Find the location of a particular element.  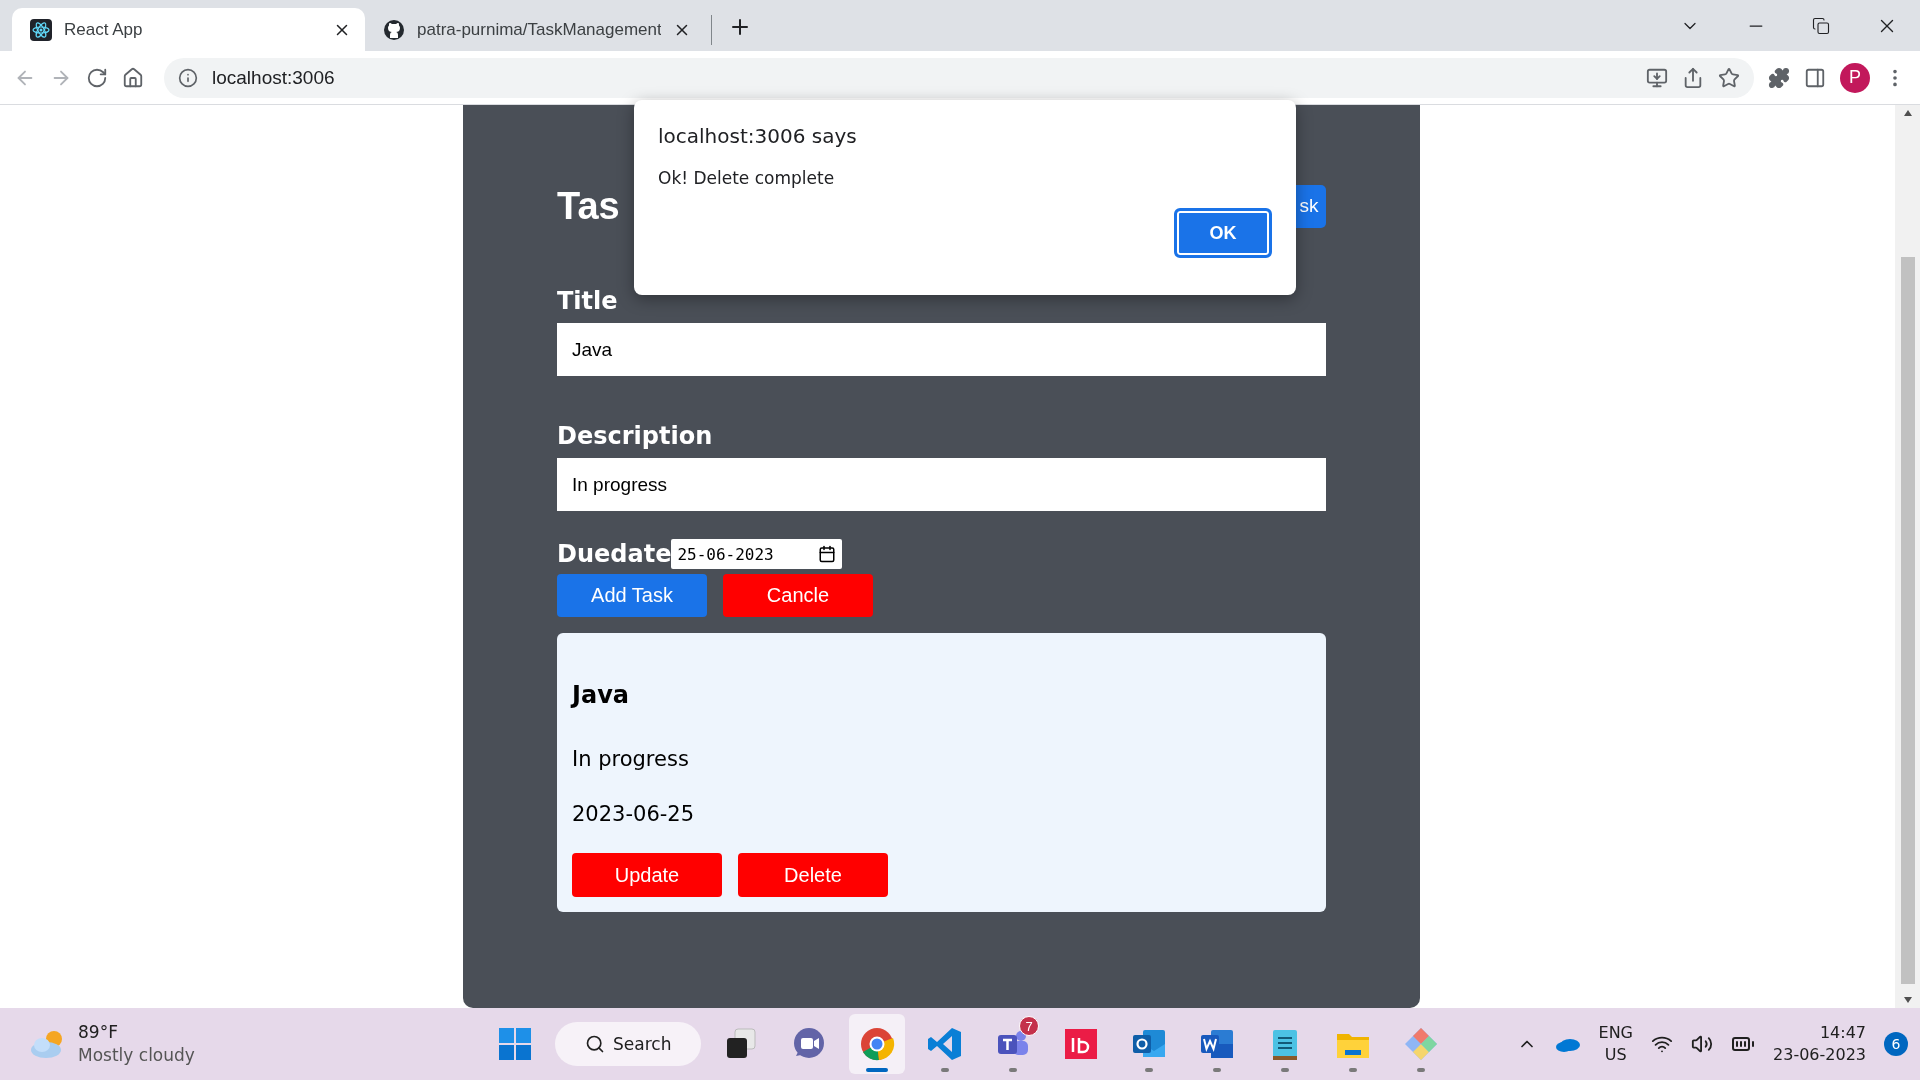

volume-icon is located at coordinates (1702, 1044).